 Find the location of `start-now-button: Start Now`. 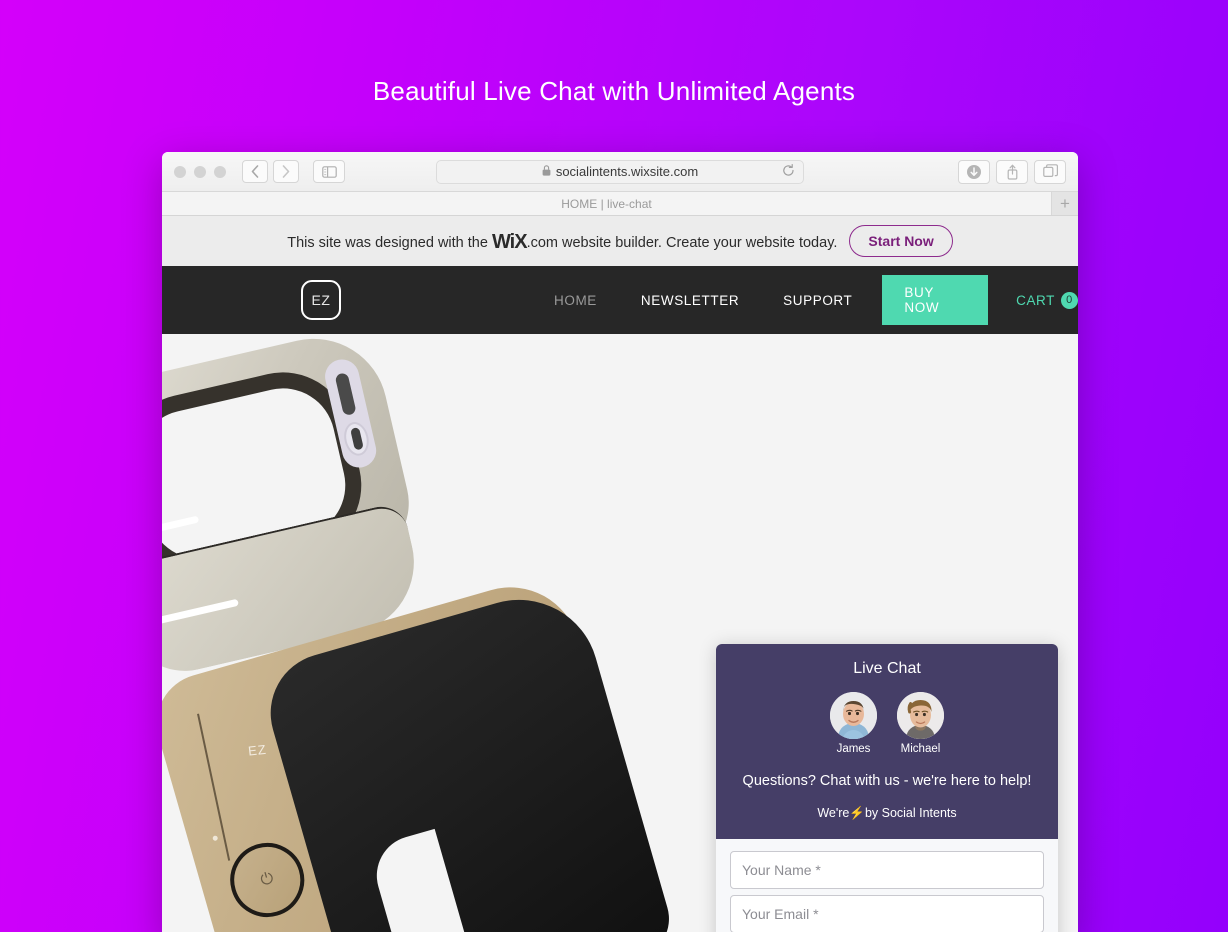

start-now-button: Start Now is located at coordinates (901, 241).